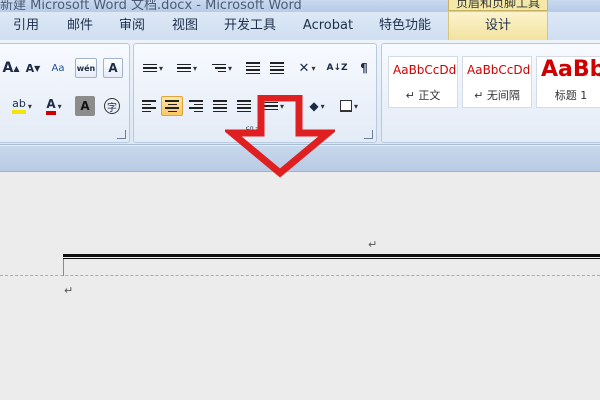 Image resolution: width=600 pixels, height=400 pixels. I want to click on increase-indent-icon, so click(277, 68).